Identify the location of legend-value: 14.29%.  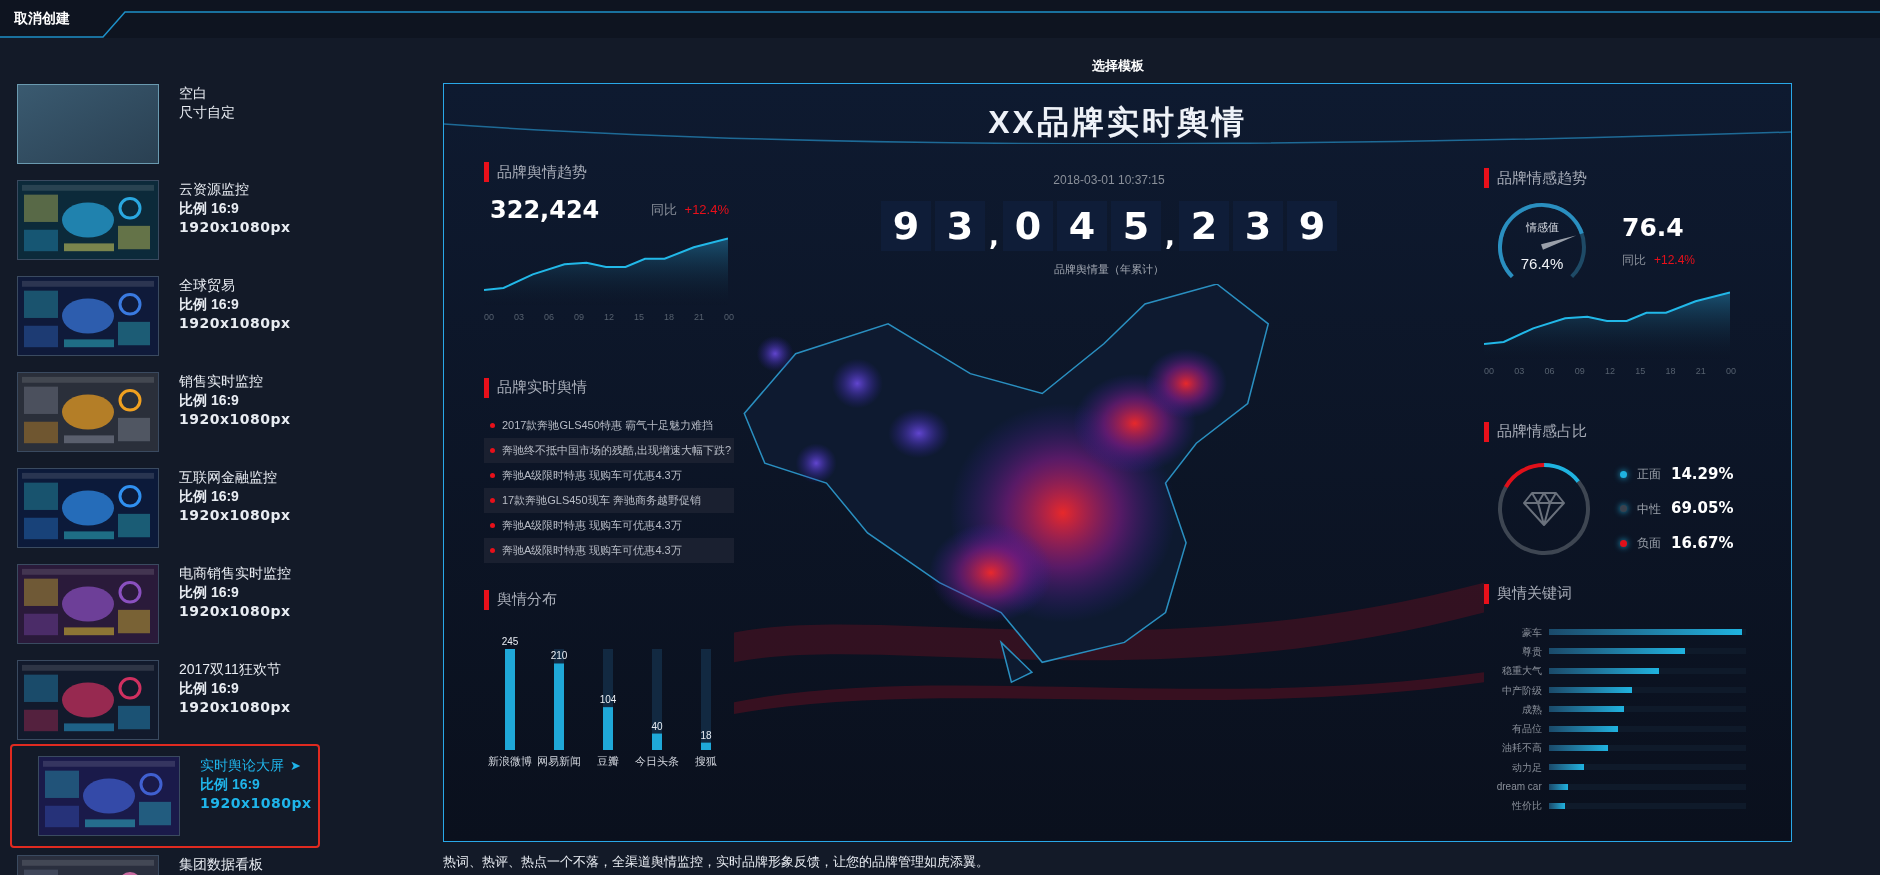
(1702, 474).